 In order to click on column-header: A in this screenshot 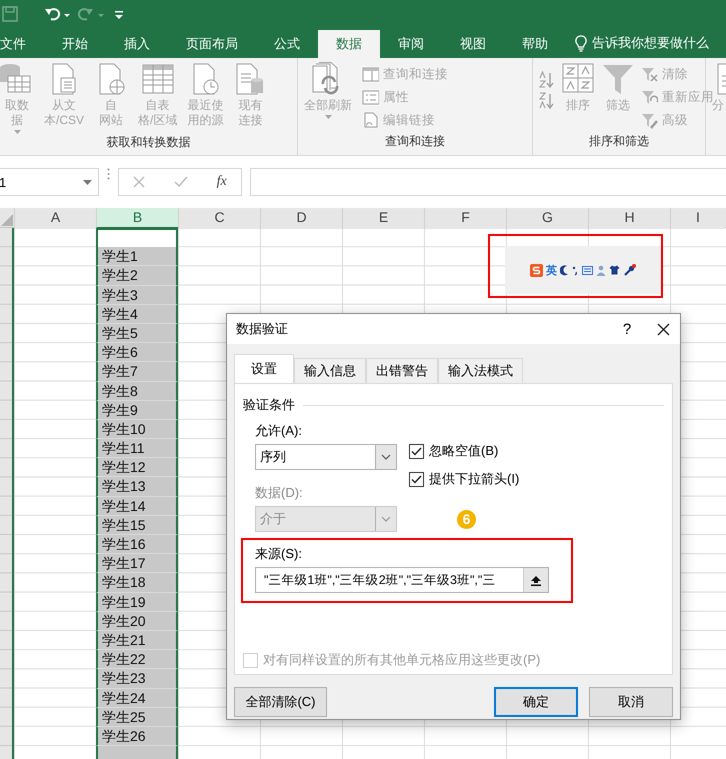, I will do `click(55, 218)`.